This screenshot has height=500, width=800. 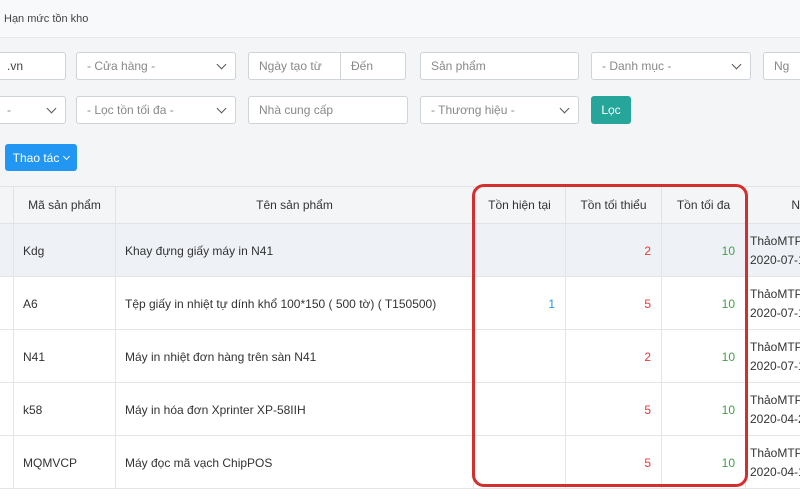 What do you see at coordinates (156, 66) in the screenshot?
I see `store-select: - Cửa hàng -` at bounding box center [156, 66].